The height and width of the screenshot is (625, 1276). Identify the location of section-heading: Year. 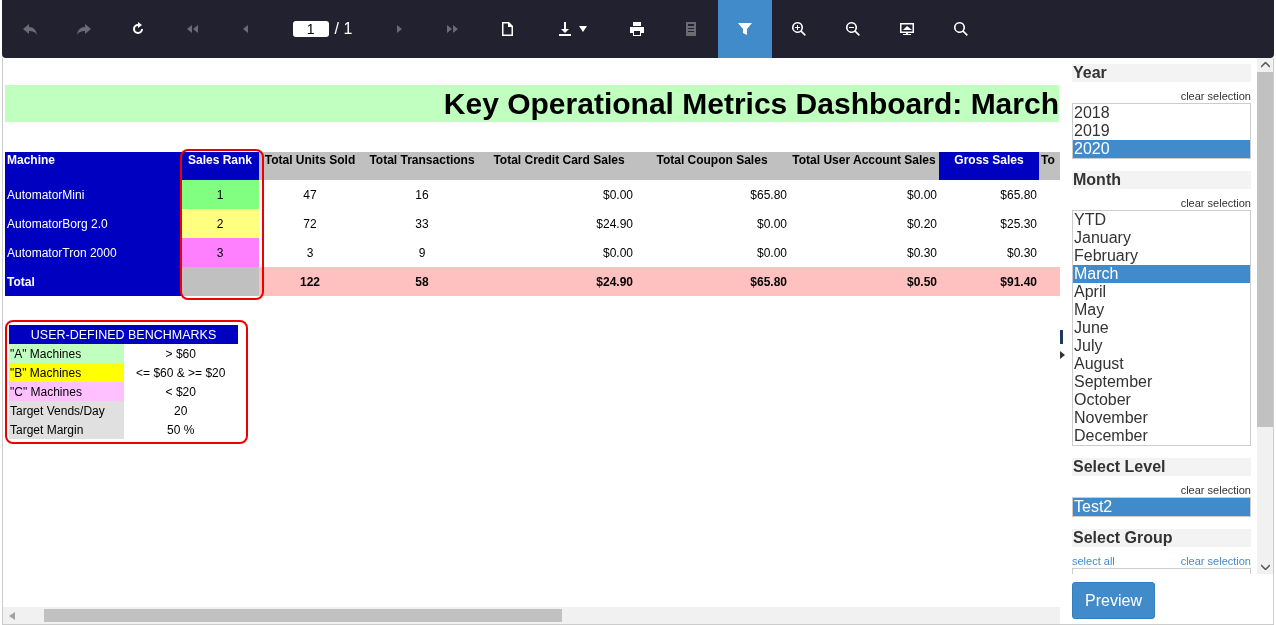
(1161, 73).